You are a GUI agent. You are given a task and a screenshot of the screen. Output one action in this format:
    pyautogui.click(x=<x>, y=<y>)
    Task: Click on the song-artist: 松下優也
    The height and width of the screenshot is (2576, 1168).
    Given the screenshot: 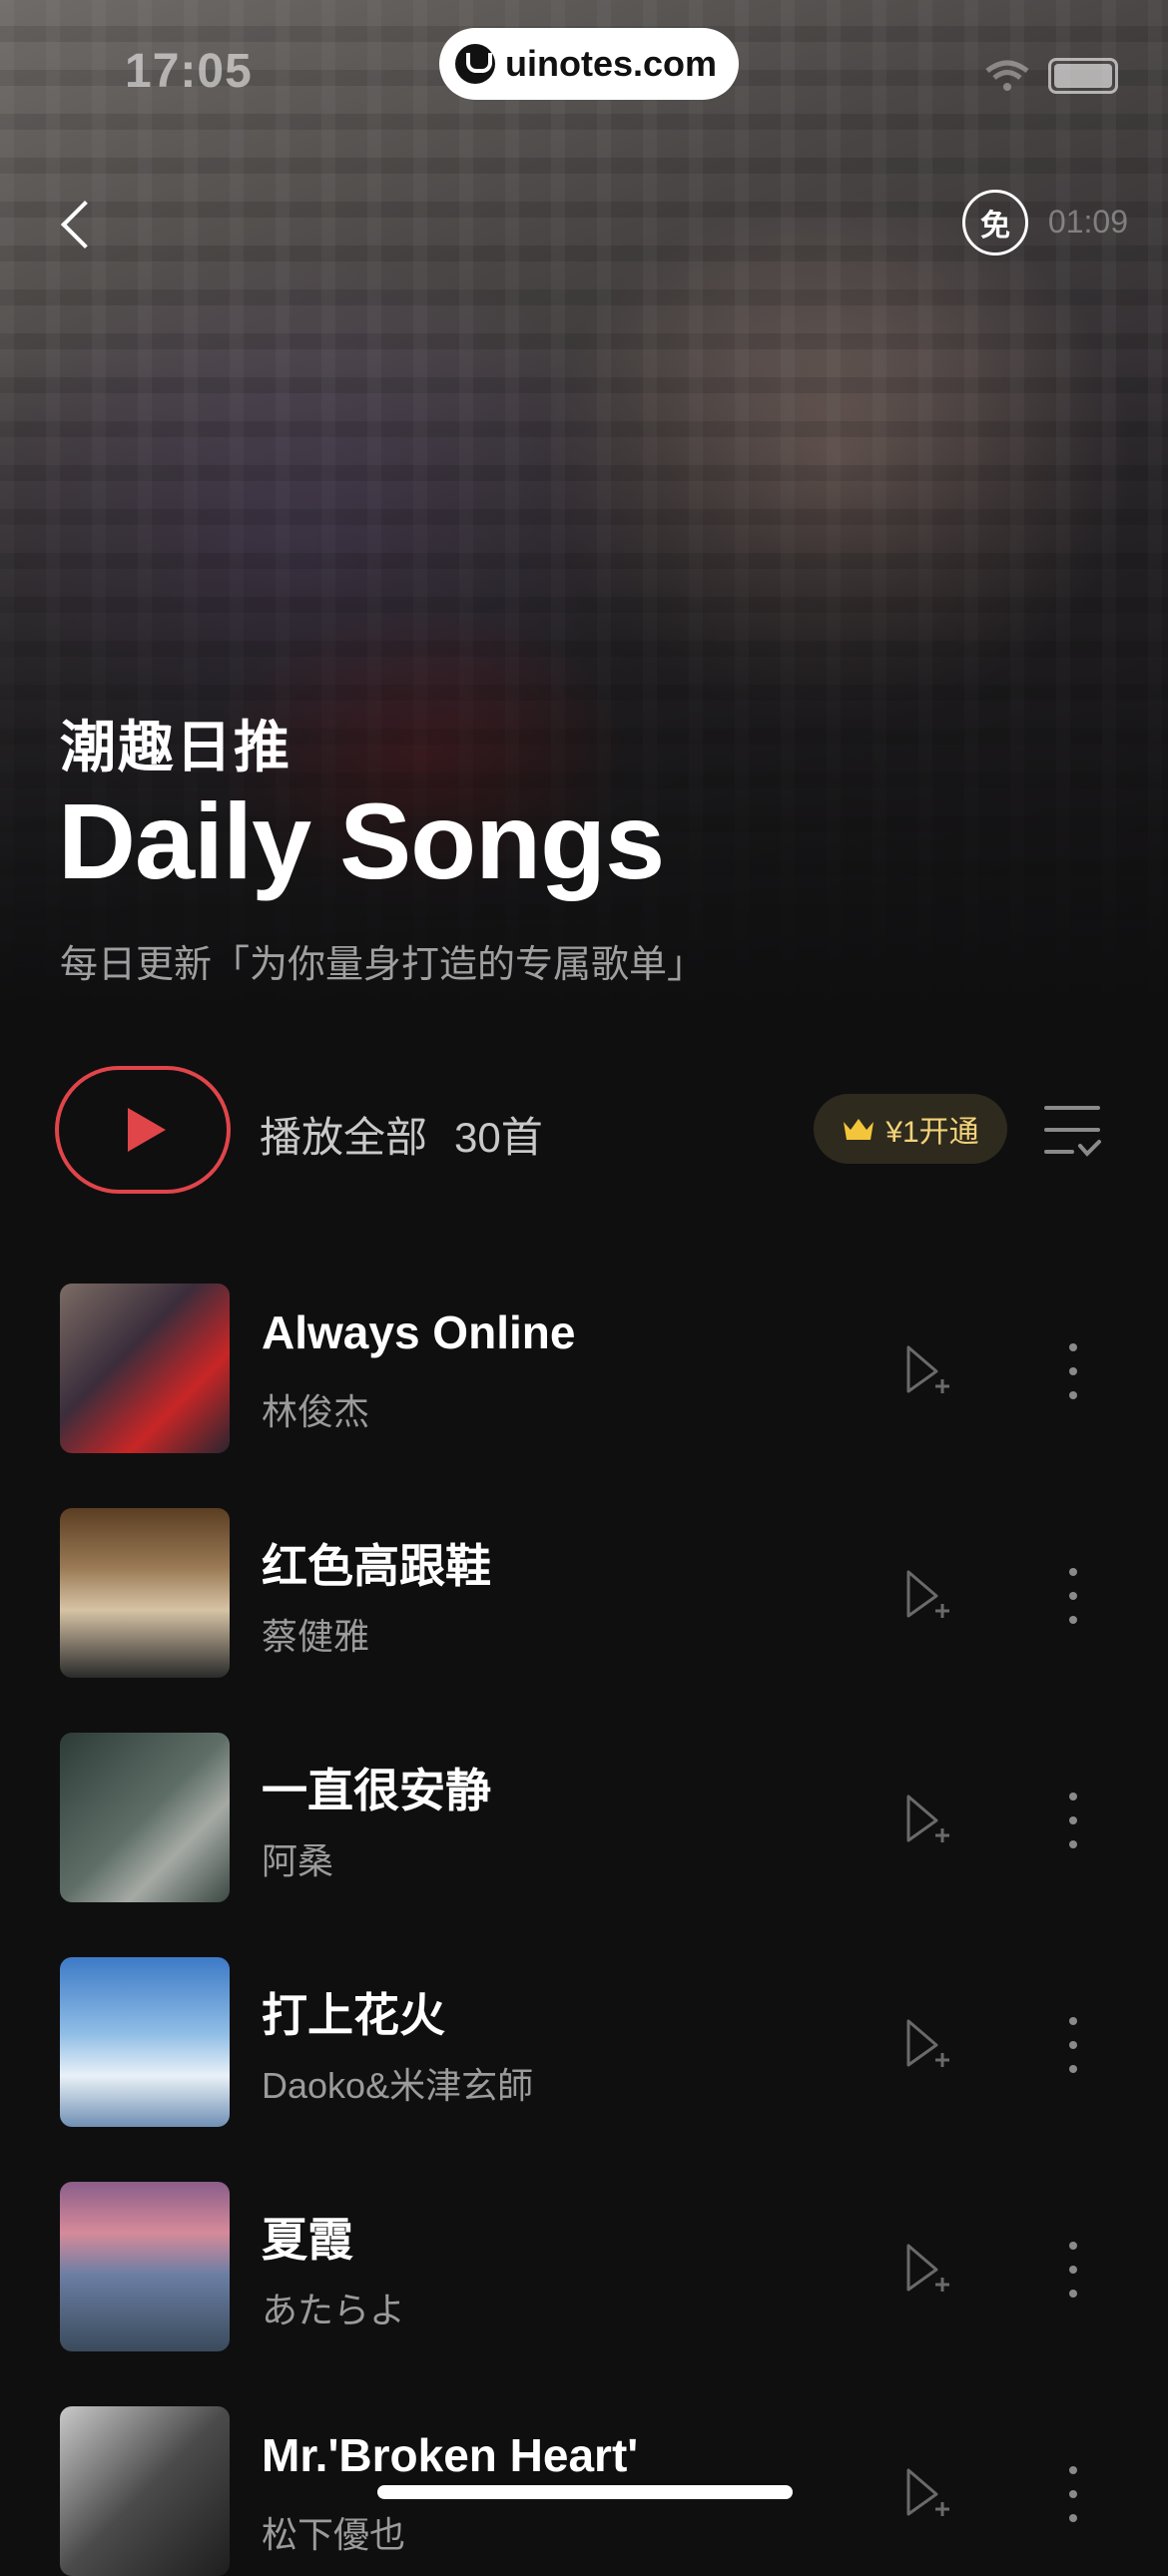 What is the action you would take?
    pyautogui.click(x=334, y=2535)
    